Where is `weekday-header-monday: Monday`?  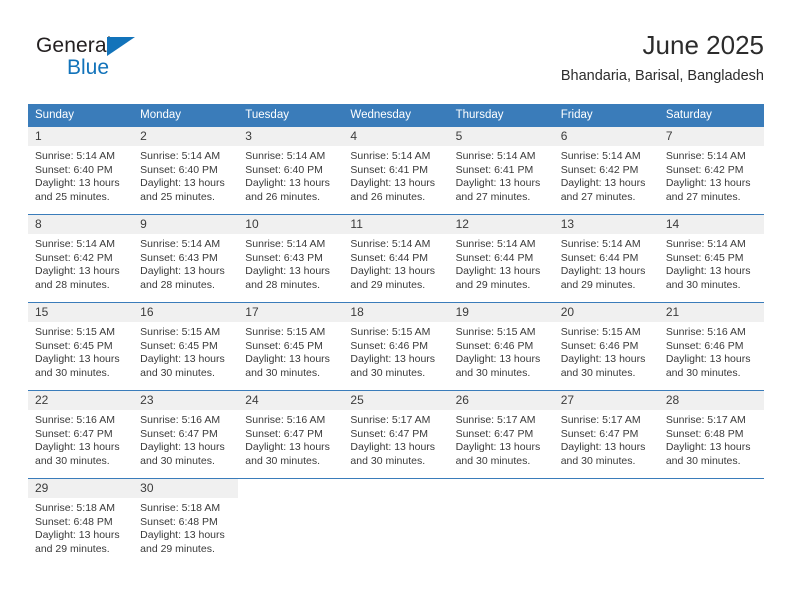
weekday-header-monday: Monday is located at coordinates (186, 115).